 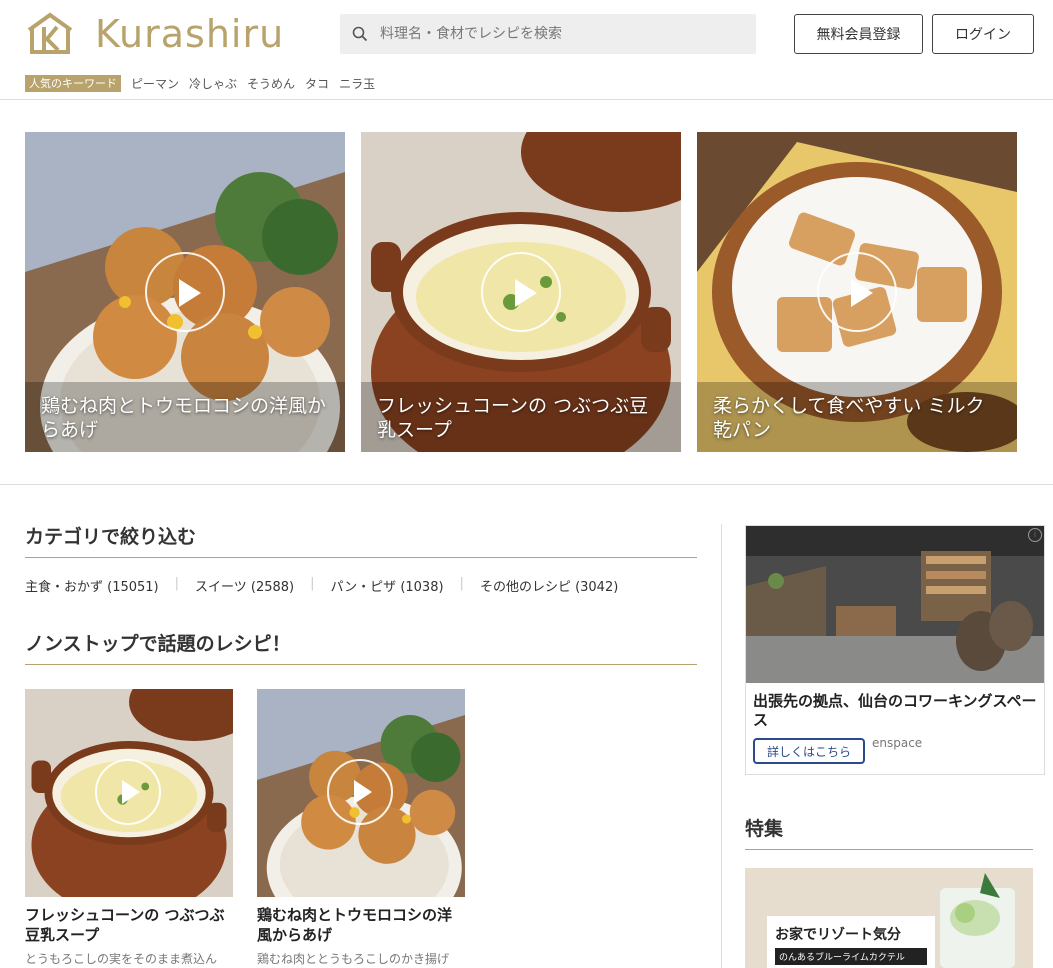 What do you see at coordinates (357, 83) in the screenshot?
I see `keyword-link: ニラ玉` at bounding box center [357, 83].